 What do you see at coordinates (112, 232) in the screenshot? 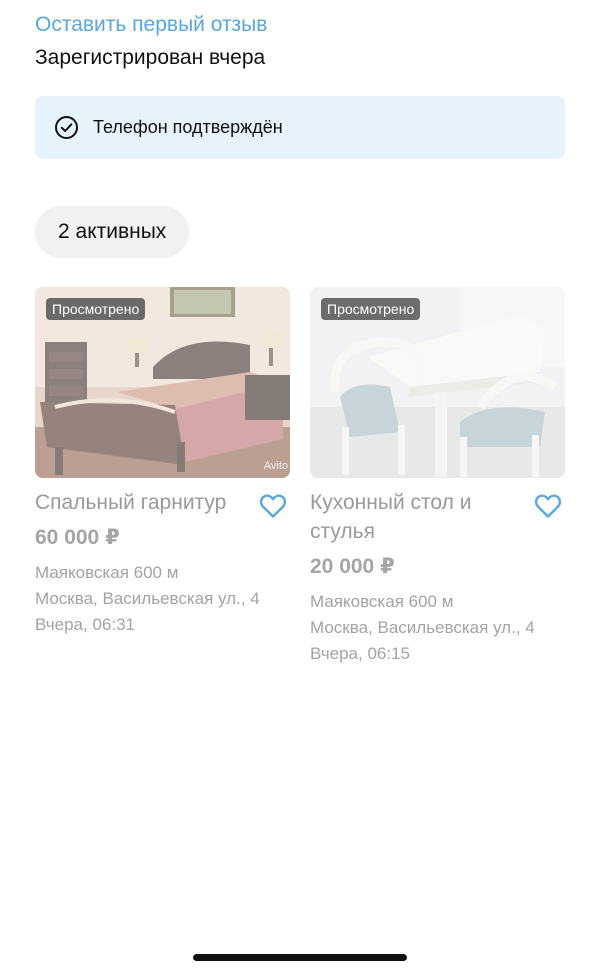
I see `active-listings-chip: 2 активных` at bounding box center [112, 232].